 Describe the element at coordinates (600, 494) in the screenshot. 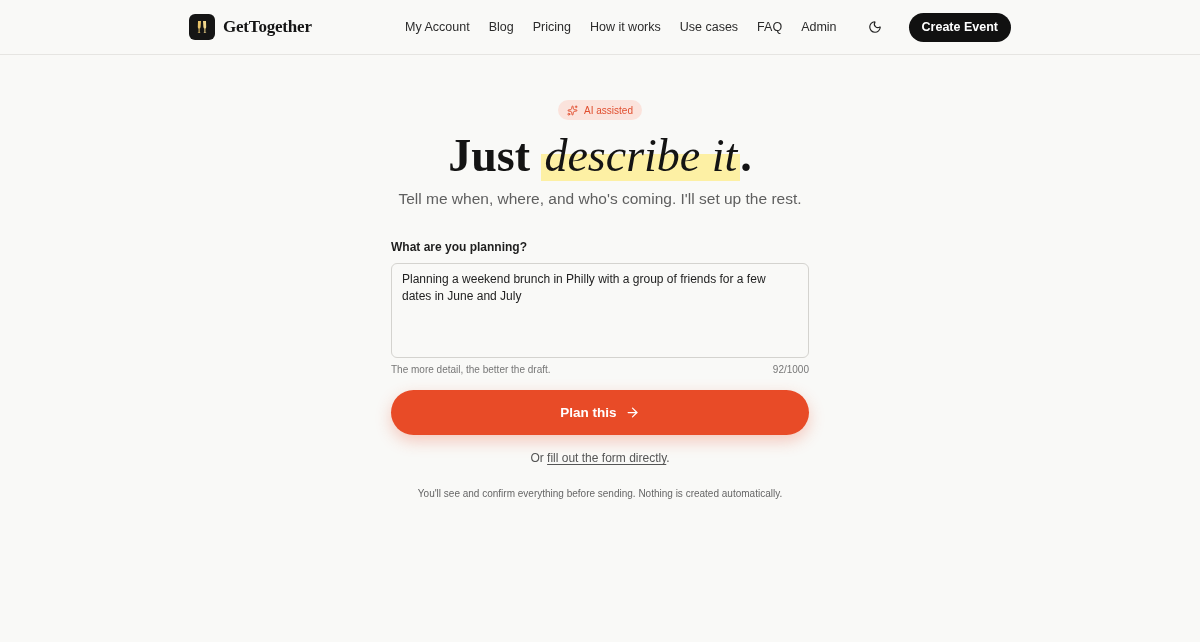

I see `disclaimer-text: You'll see and confirm everything before sending. Nothing is created automatically.` at that location.